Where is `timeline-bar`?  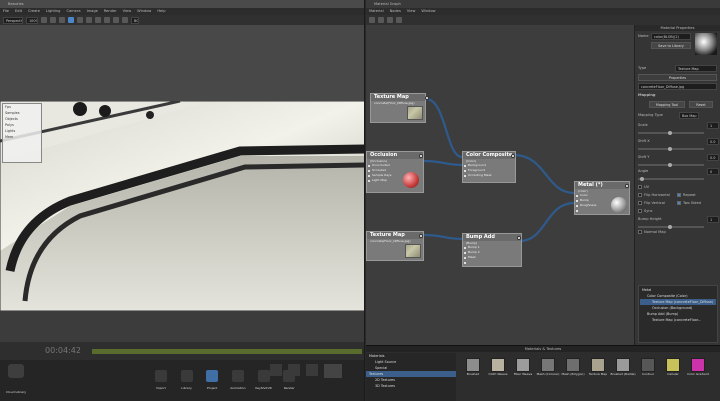 timeline-bar is located at coordinates (227, 351).